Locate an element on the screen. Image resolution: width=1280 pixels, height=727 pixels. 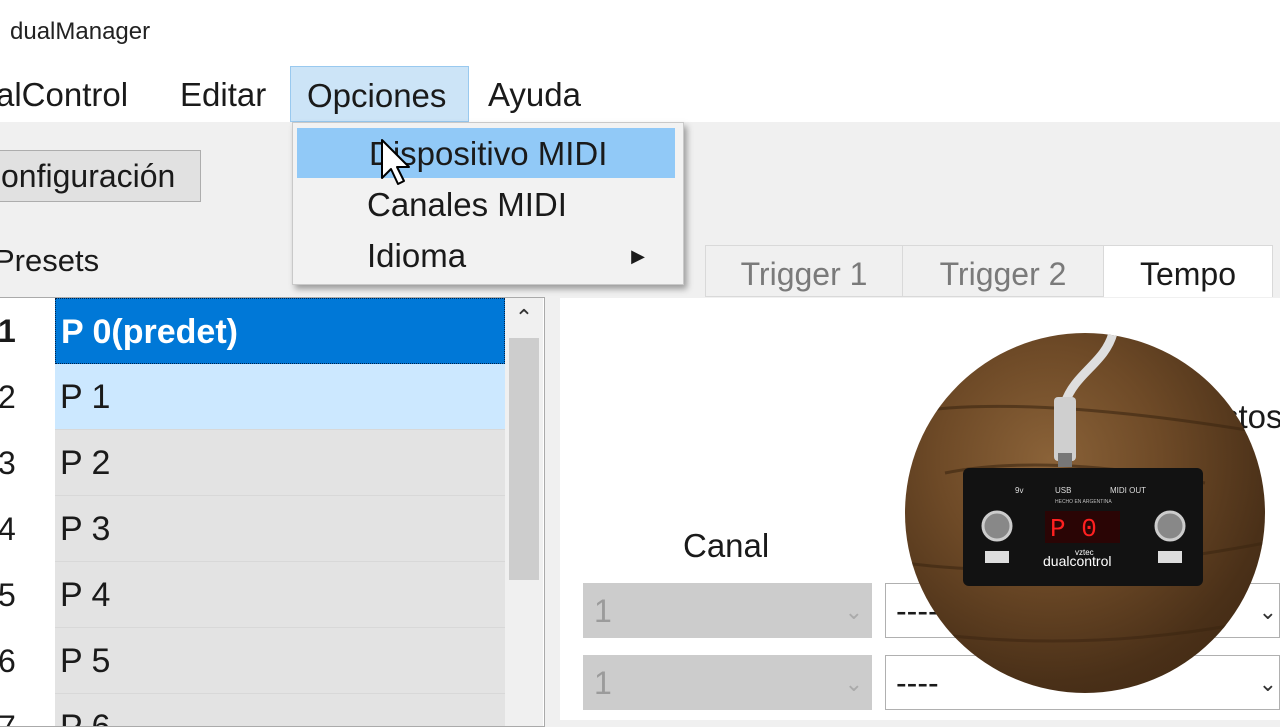
row-name: P 3 is located at coordinates (280, 529).